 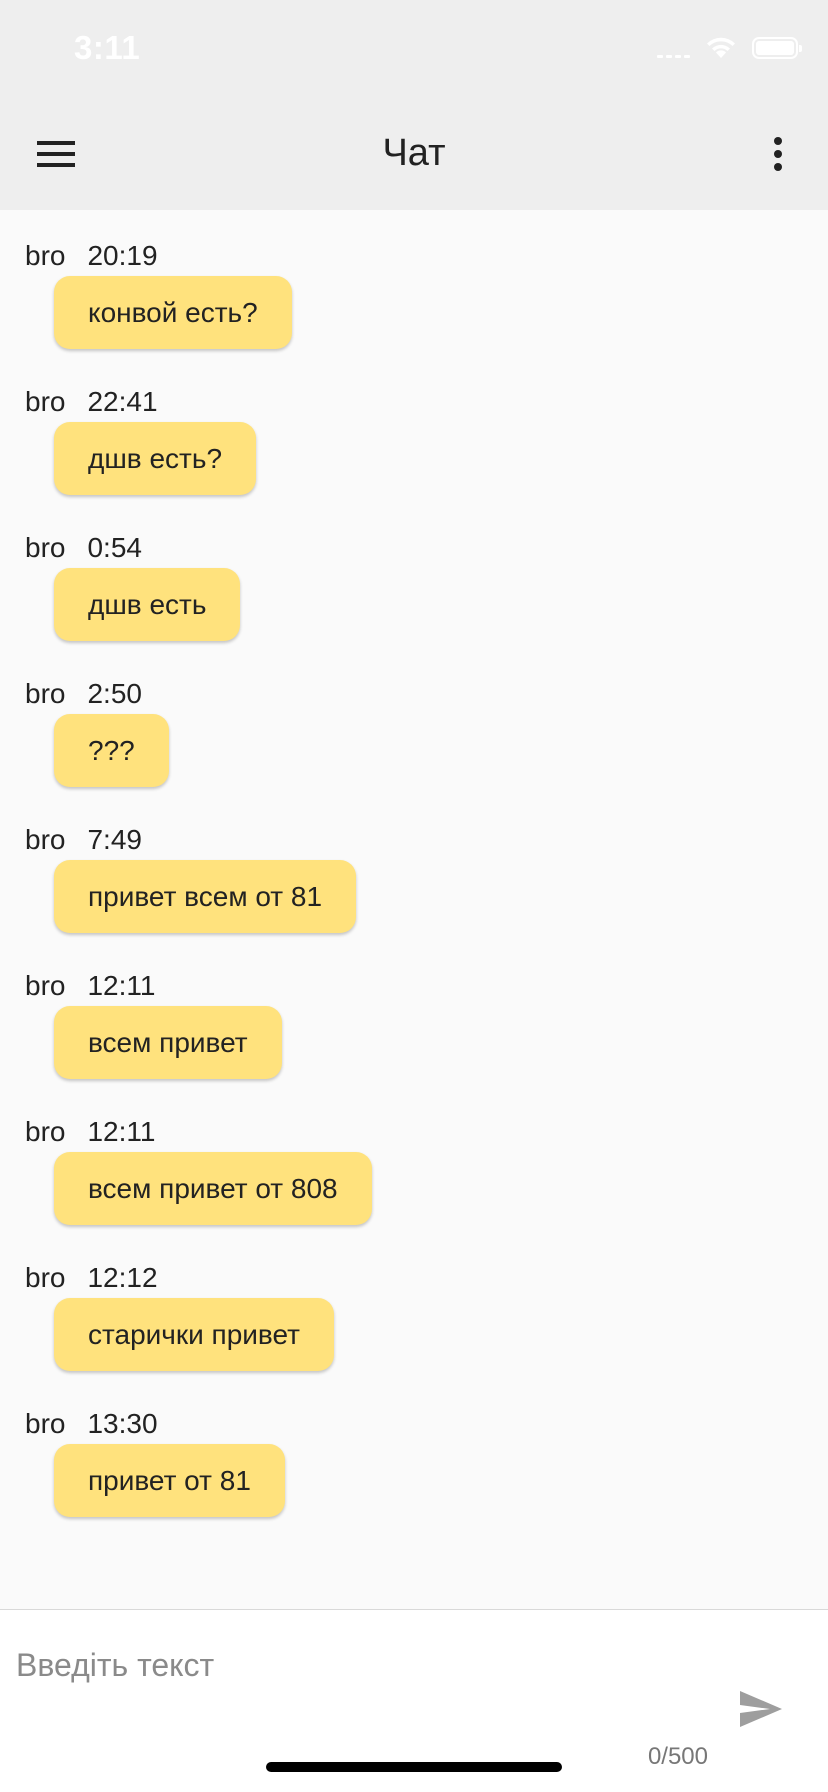 I want to click on message-item: bro 22:41 дшв есть?, so click(x=414, y=429).